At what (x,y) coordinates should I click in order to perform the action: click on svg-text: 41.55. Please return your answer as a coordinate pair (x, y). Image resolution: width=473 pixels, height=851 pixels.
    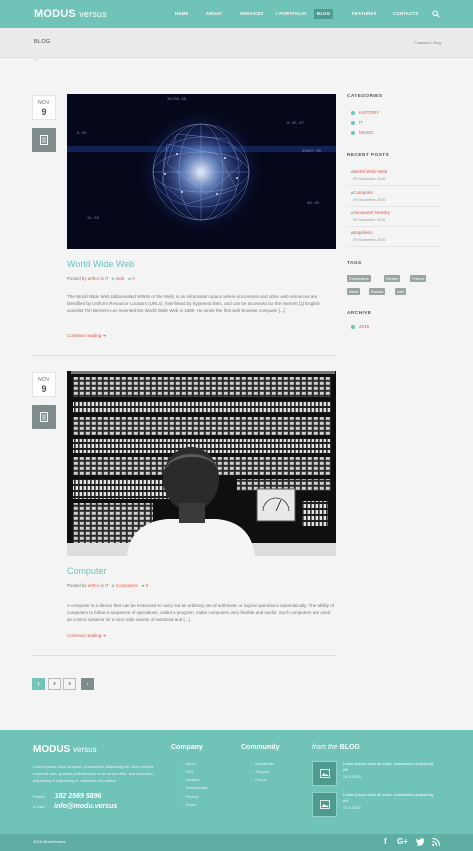
    Looking at the image, I should click on (93, 219).